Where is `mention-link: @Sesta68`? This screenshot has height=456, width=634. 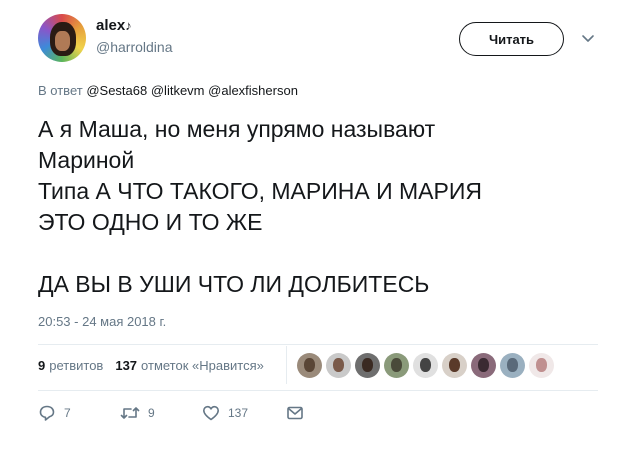 mention-link: @Sesta68 is located at coordinates (116, 90).